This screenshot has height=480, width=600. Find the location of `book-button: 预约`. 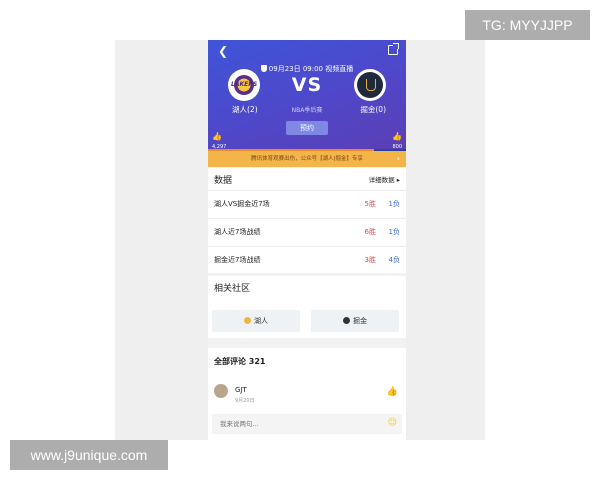

book-button: 预约 is located at coordinates (307, 128).